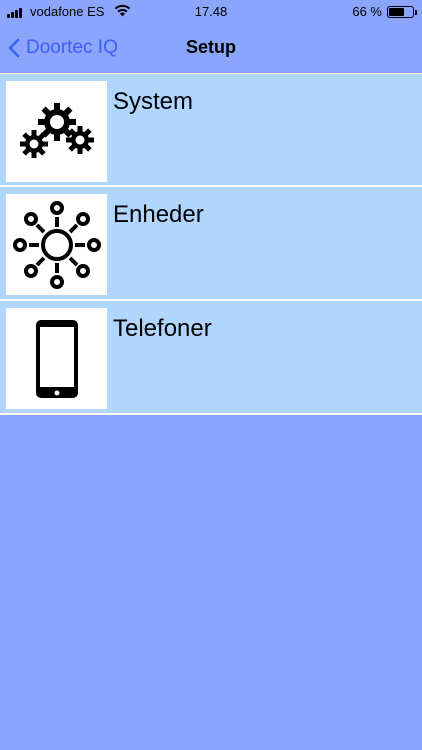 The height and width of the screenshot is (750, 422). I want to click on battery-cap, so click(416, 12).